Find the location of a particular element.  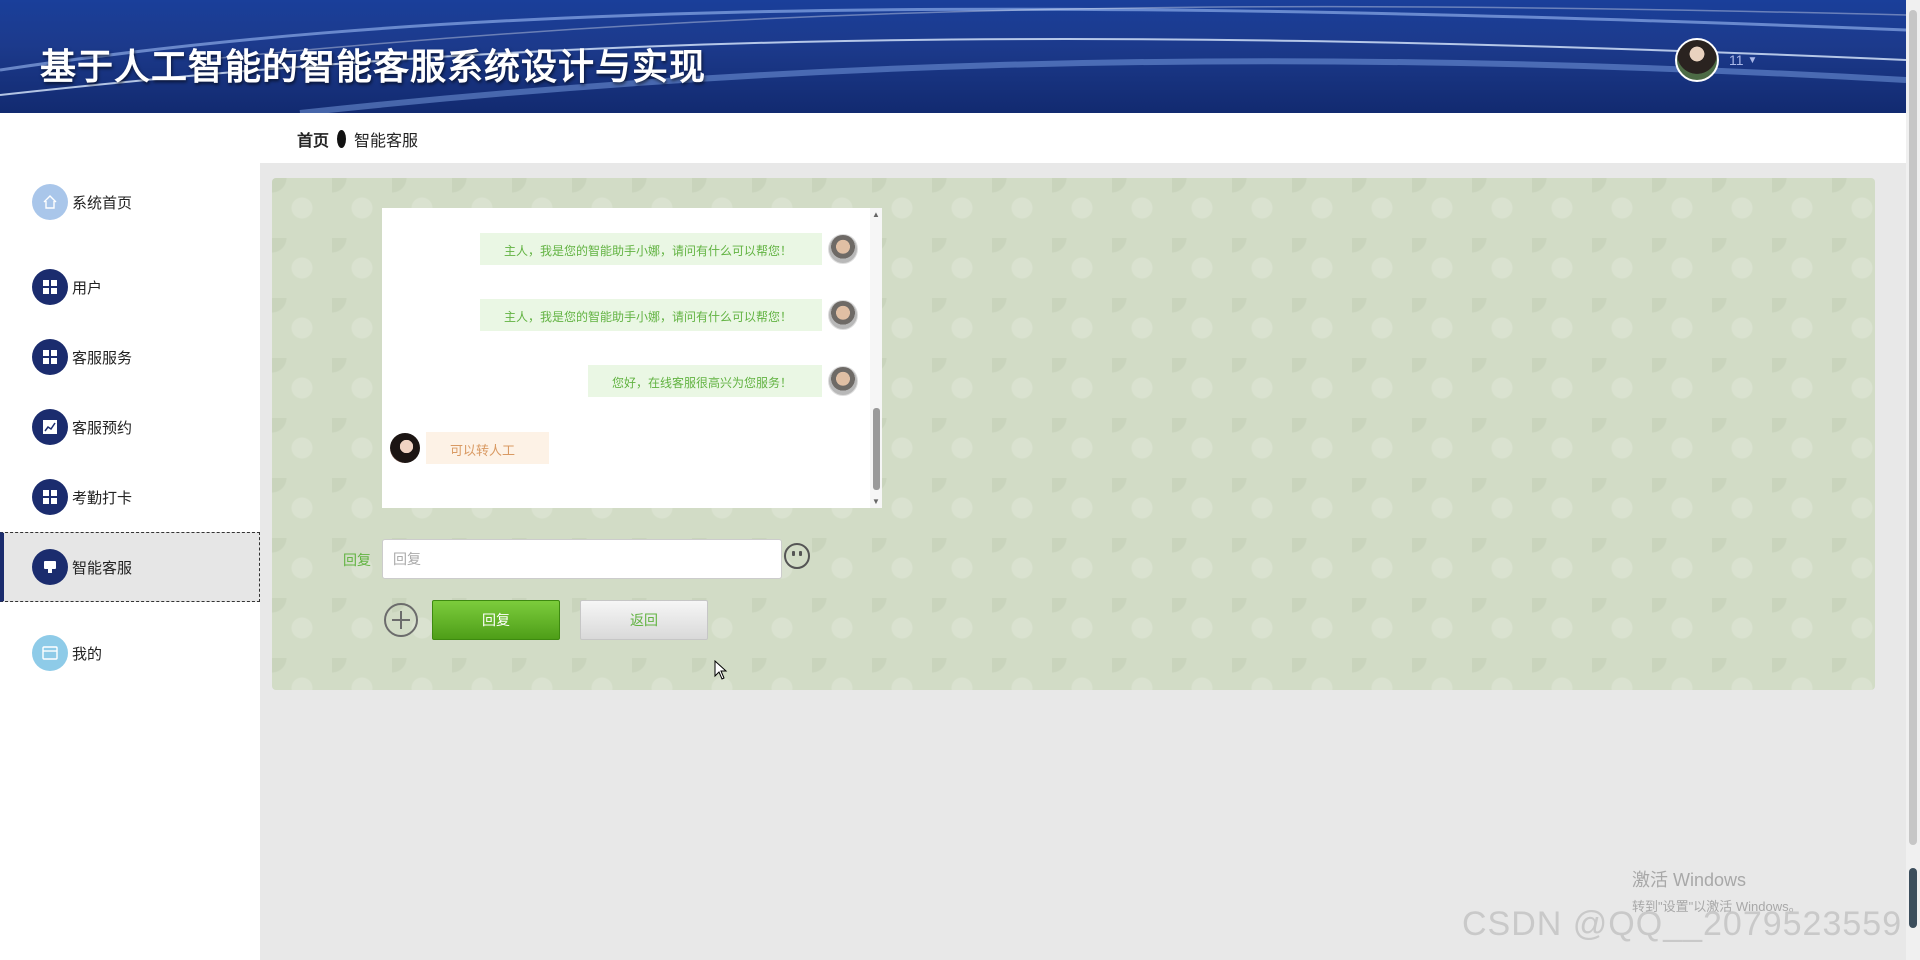

emoji-icon is located at coordinates (797, 556).